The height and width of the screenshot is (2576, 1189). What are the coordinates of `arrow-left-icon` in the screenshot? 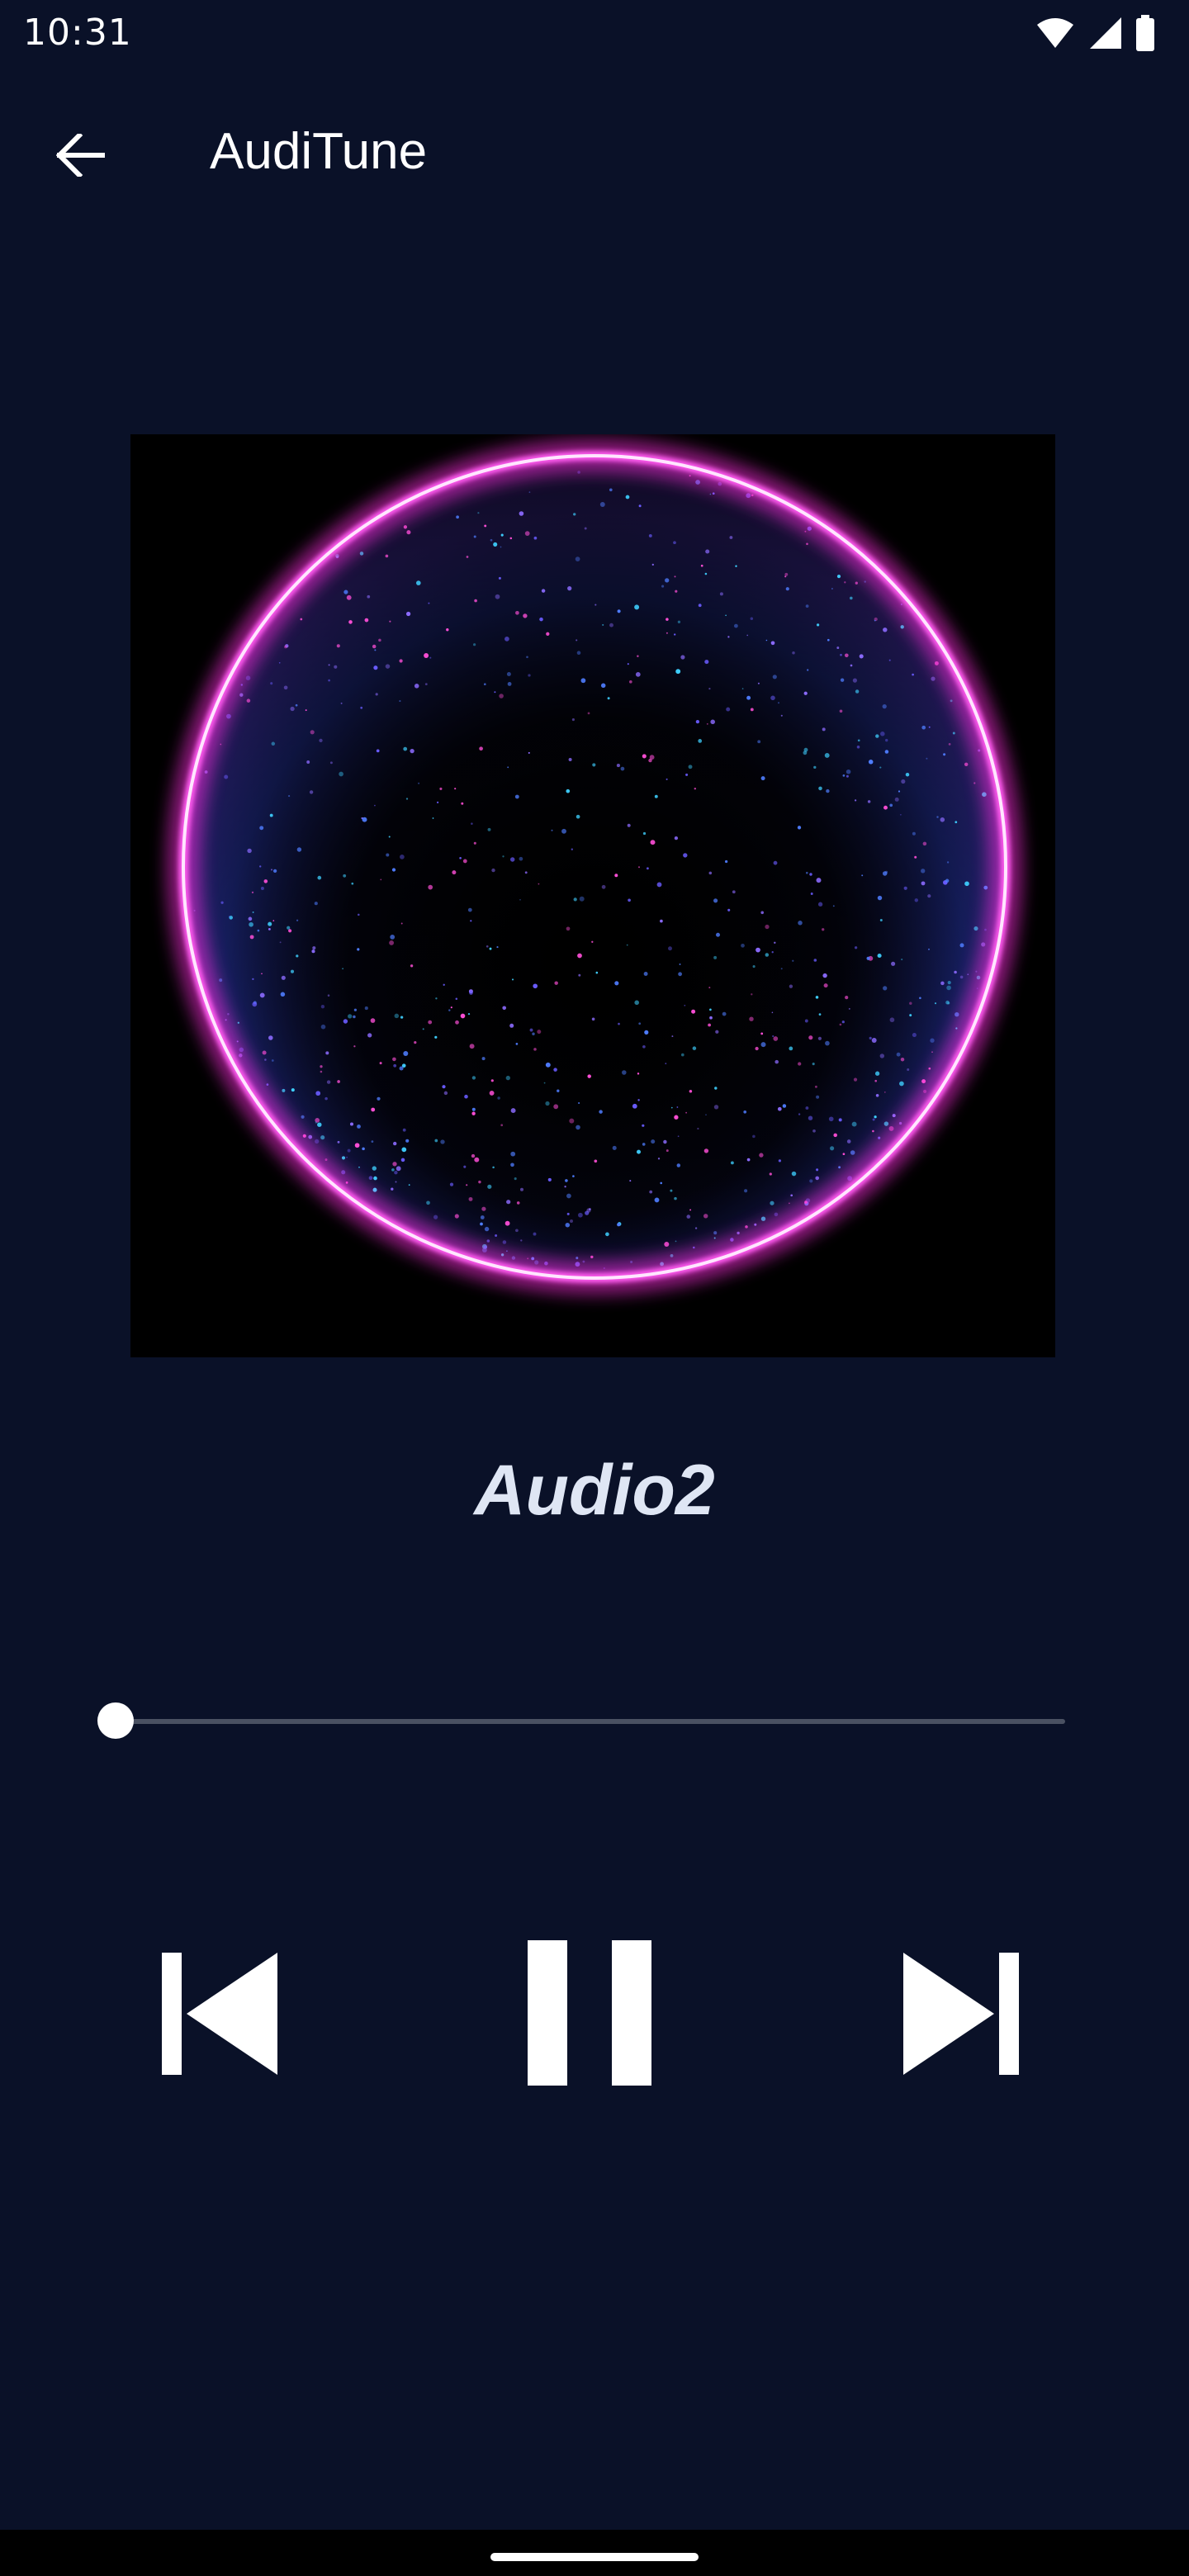 It's located at (80, 156).